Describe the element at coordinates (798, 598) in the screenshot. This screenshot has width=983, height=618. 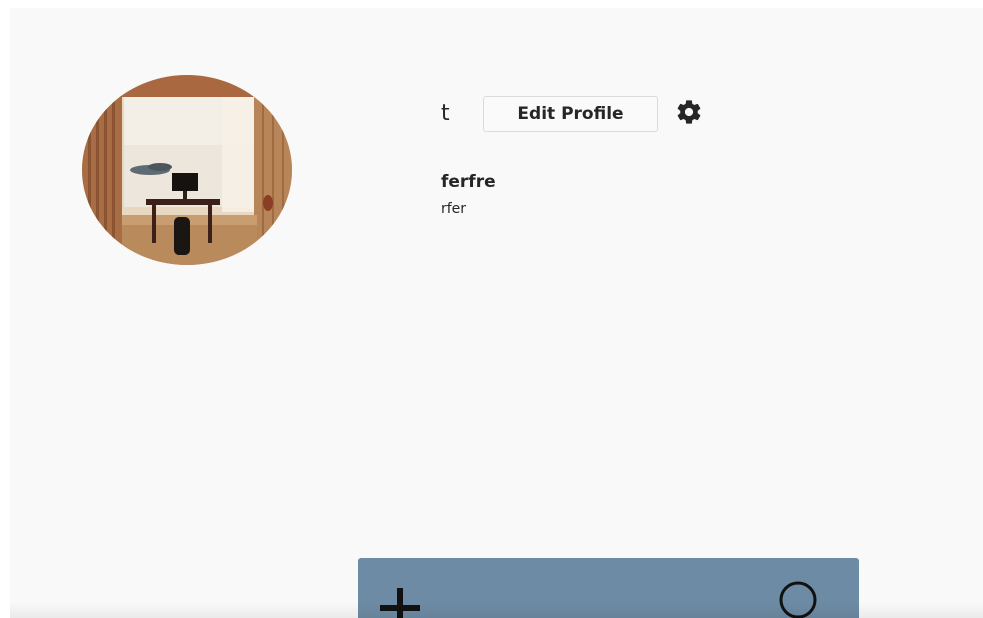
I see `user-icon` at that location.